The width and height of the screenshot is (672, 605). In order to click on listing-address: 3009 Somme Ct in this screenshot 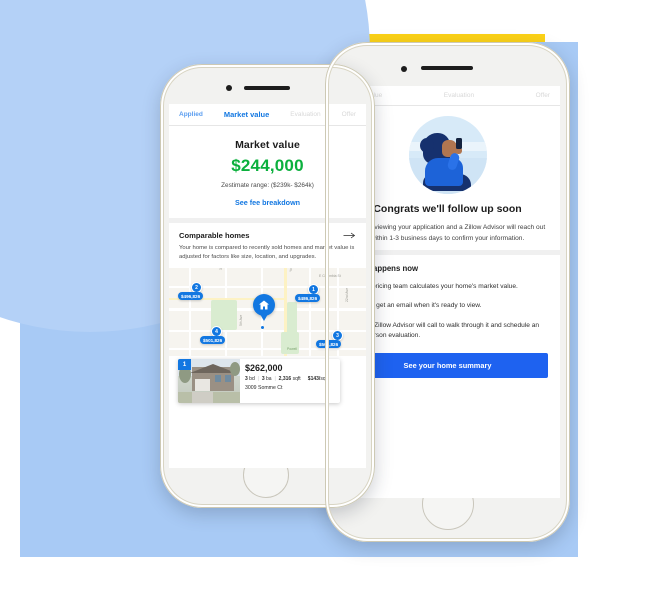, I will do `click(264, 387)`.